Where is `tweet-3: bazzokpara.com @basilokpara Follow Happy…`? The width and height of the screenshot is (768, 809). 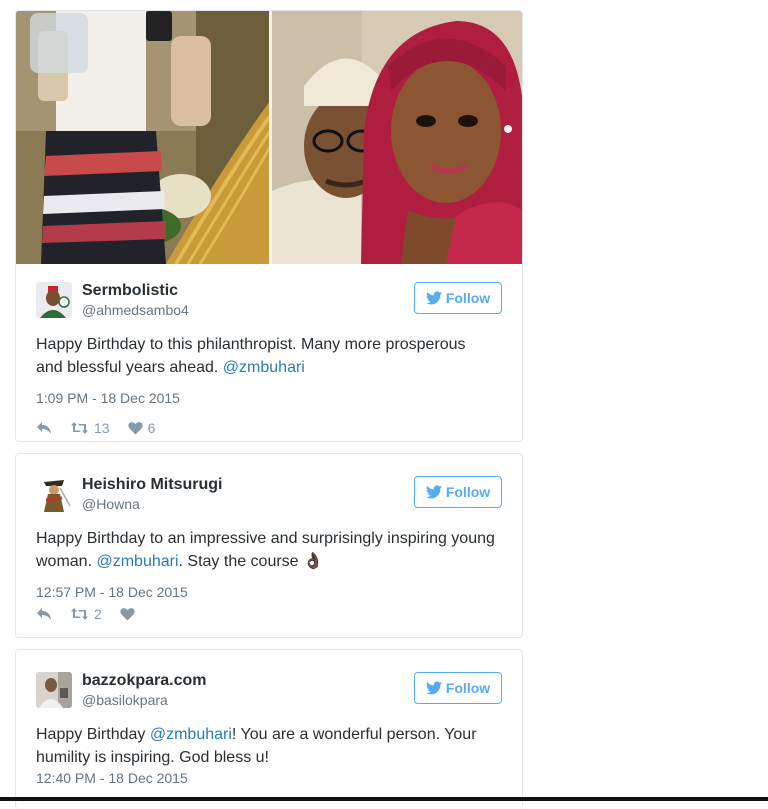
tweet-3: bazzokpara.com @basilokpara Follow Happy… is located at coordinates (269, 737).